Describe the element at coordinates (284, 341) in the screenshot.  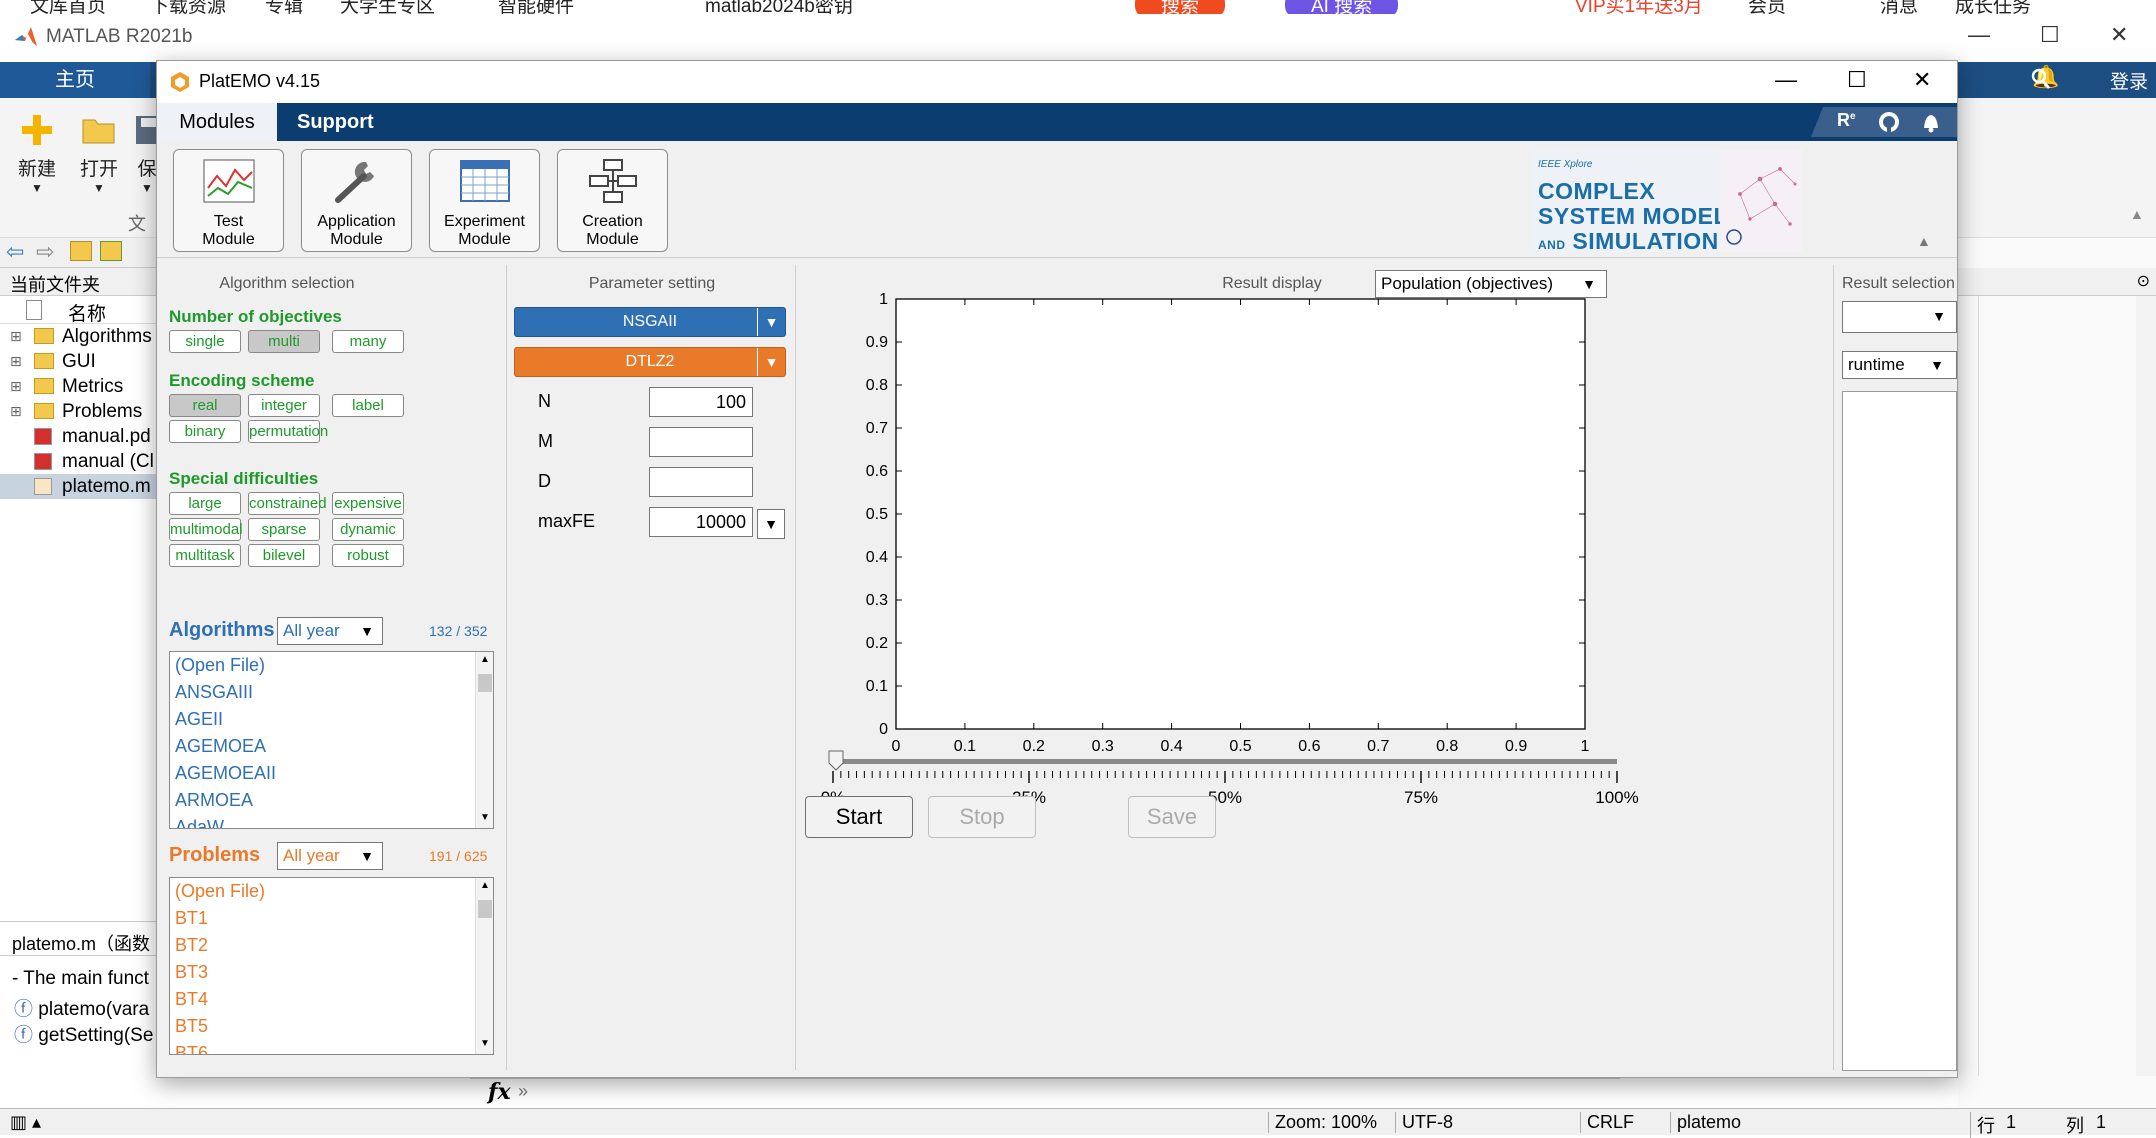
I see `toggle-multi: multi` at that location.